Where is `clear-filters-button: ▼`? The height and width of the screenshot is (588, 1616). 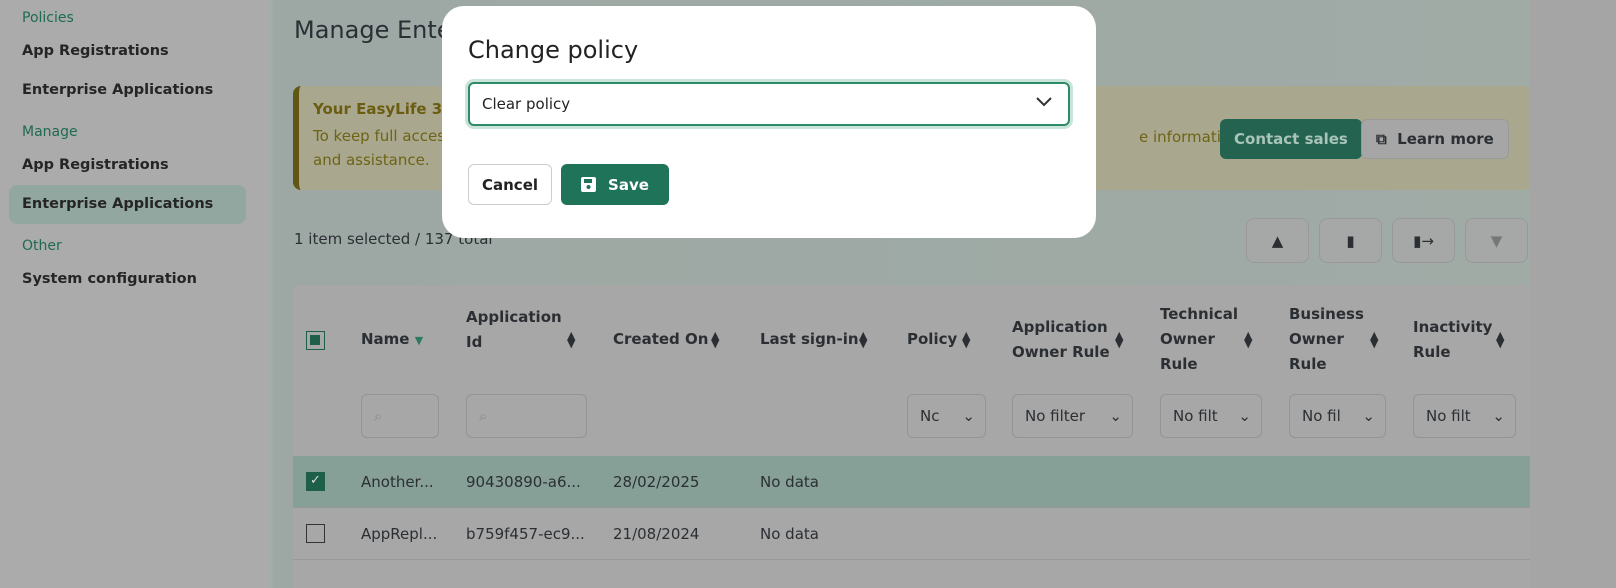 clear-filters-button: ▼ is located at coordinates (1496, 240).